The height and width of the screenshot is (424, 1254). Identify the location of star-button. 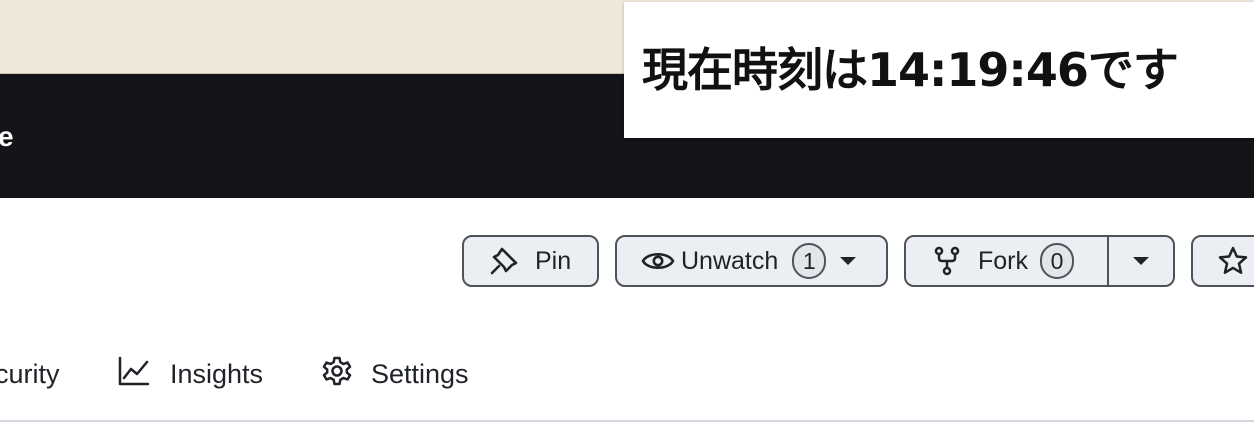
(1222, 261).